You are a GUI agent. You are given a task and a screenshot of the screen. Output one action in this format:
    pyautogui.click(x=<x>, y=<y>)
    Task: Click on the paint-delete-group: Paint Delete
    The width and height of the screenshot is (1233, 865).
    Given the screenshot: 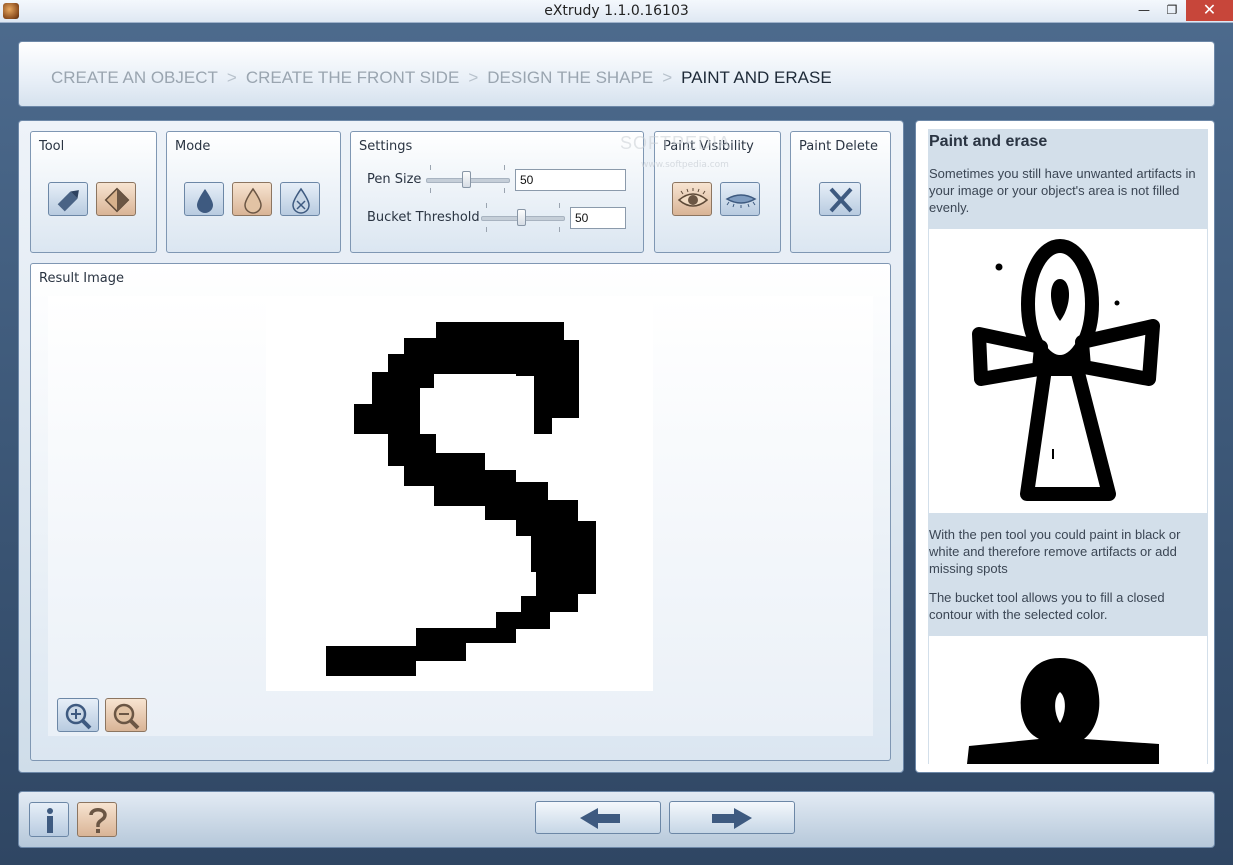 What is the action you would take?
    pyautogui.click(x=840, y=192)
    